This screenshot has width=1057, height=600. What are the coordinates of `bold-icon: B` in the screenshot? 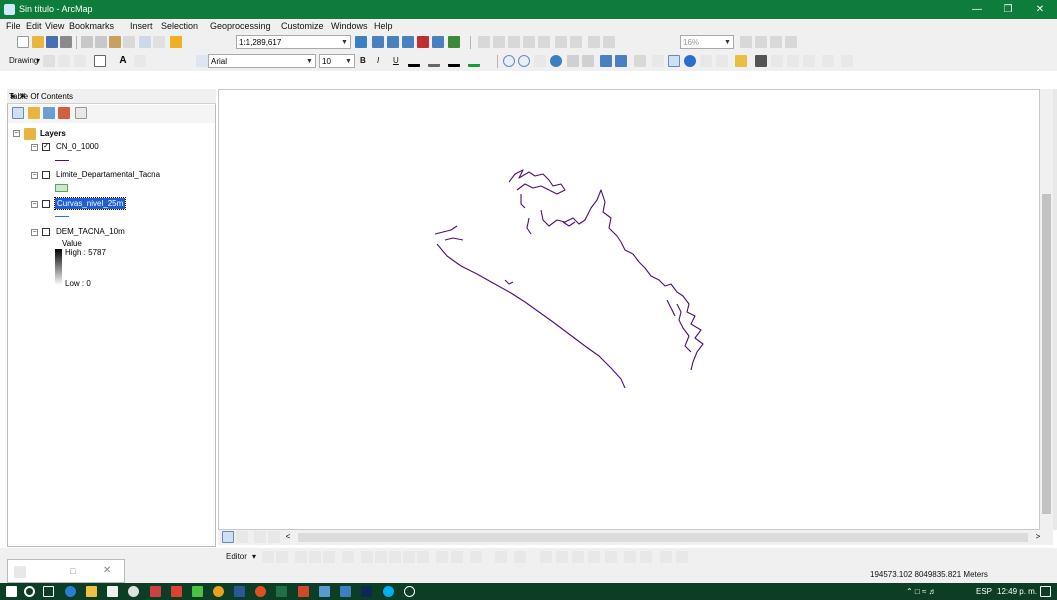 It's located at (363, 60).